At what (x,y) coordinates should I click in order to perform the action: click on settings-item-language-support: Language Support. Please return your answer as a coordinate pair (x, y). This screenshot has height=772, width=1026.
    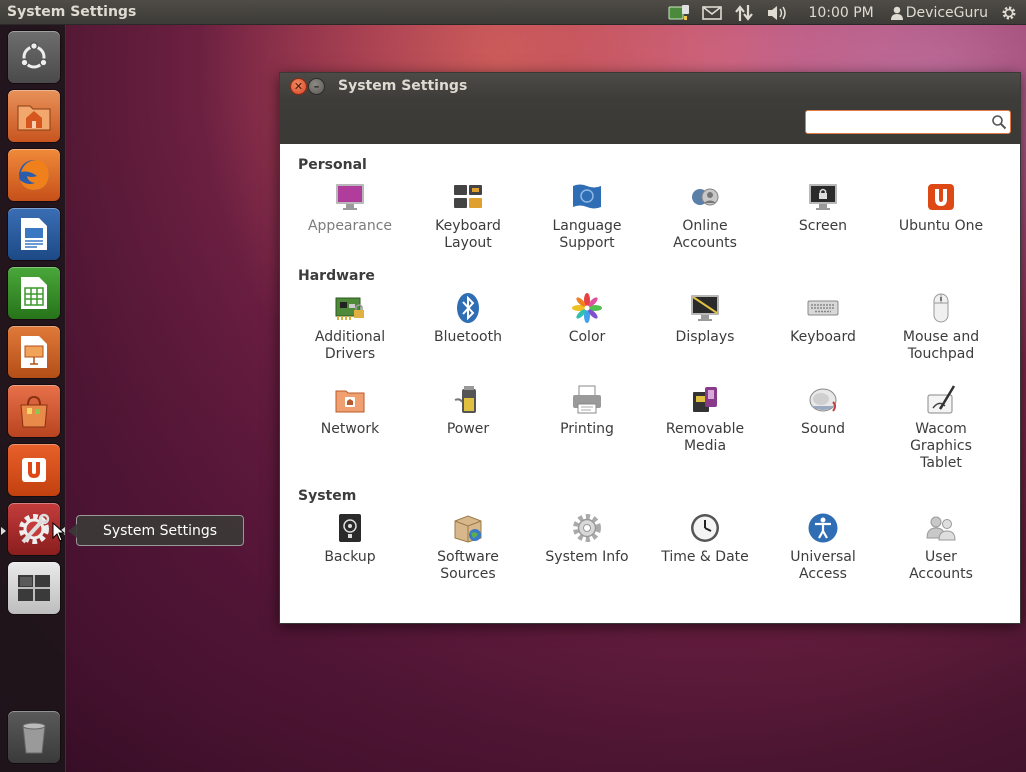
    Looking at the image, I should click on (587, 216).